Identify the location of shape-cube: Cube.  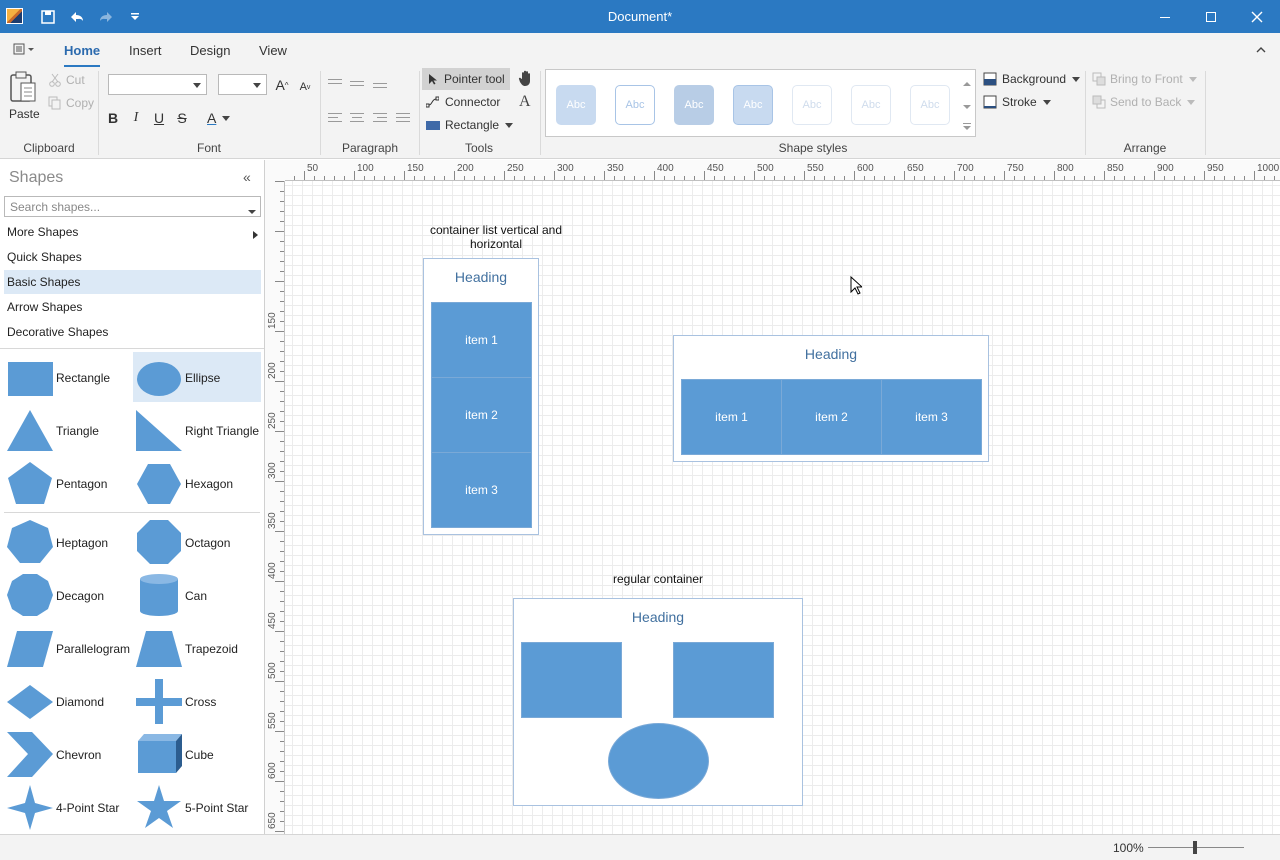
(197, 754).